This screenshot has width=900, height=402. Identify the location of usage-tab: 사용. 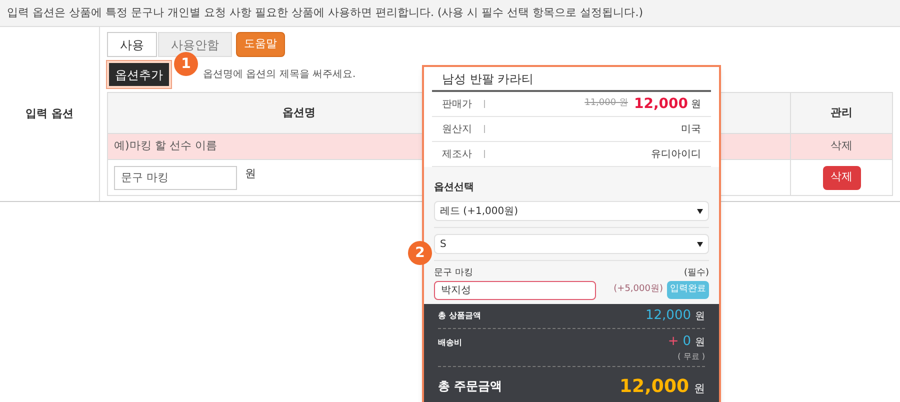
(132, 44).